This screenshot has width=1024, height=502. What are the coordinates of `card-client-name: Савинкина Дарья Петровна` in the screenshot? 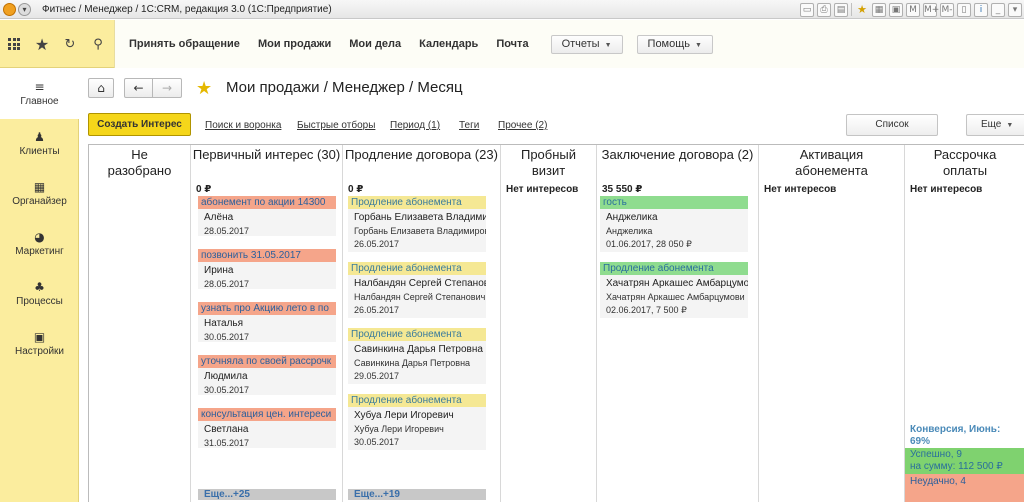 It's located at (418, 349).